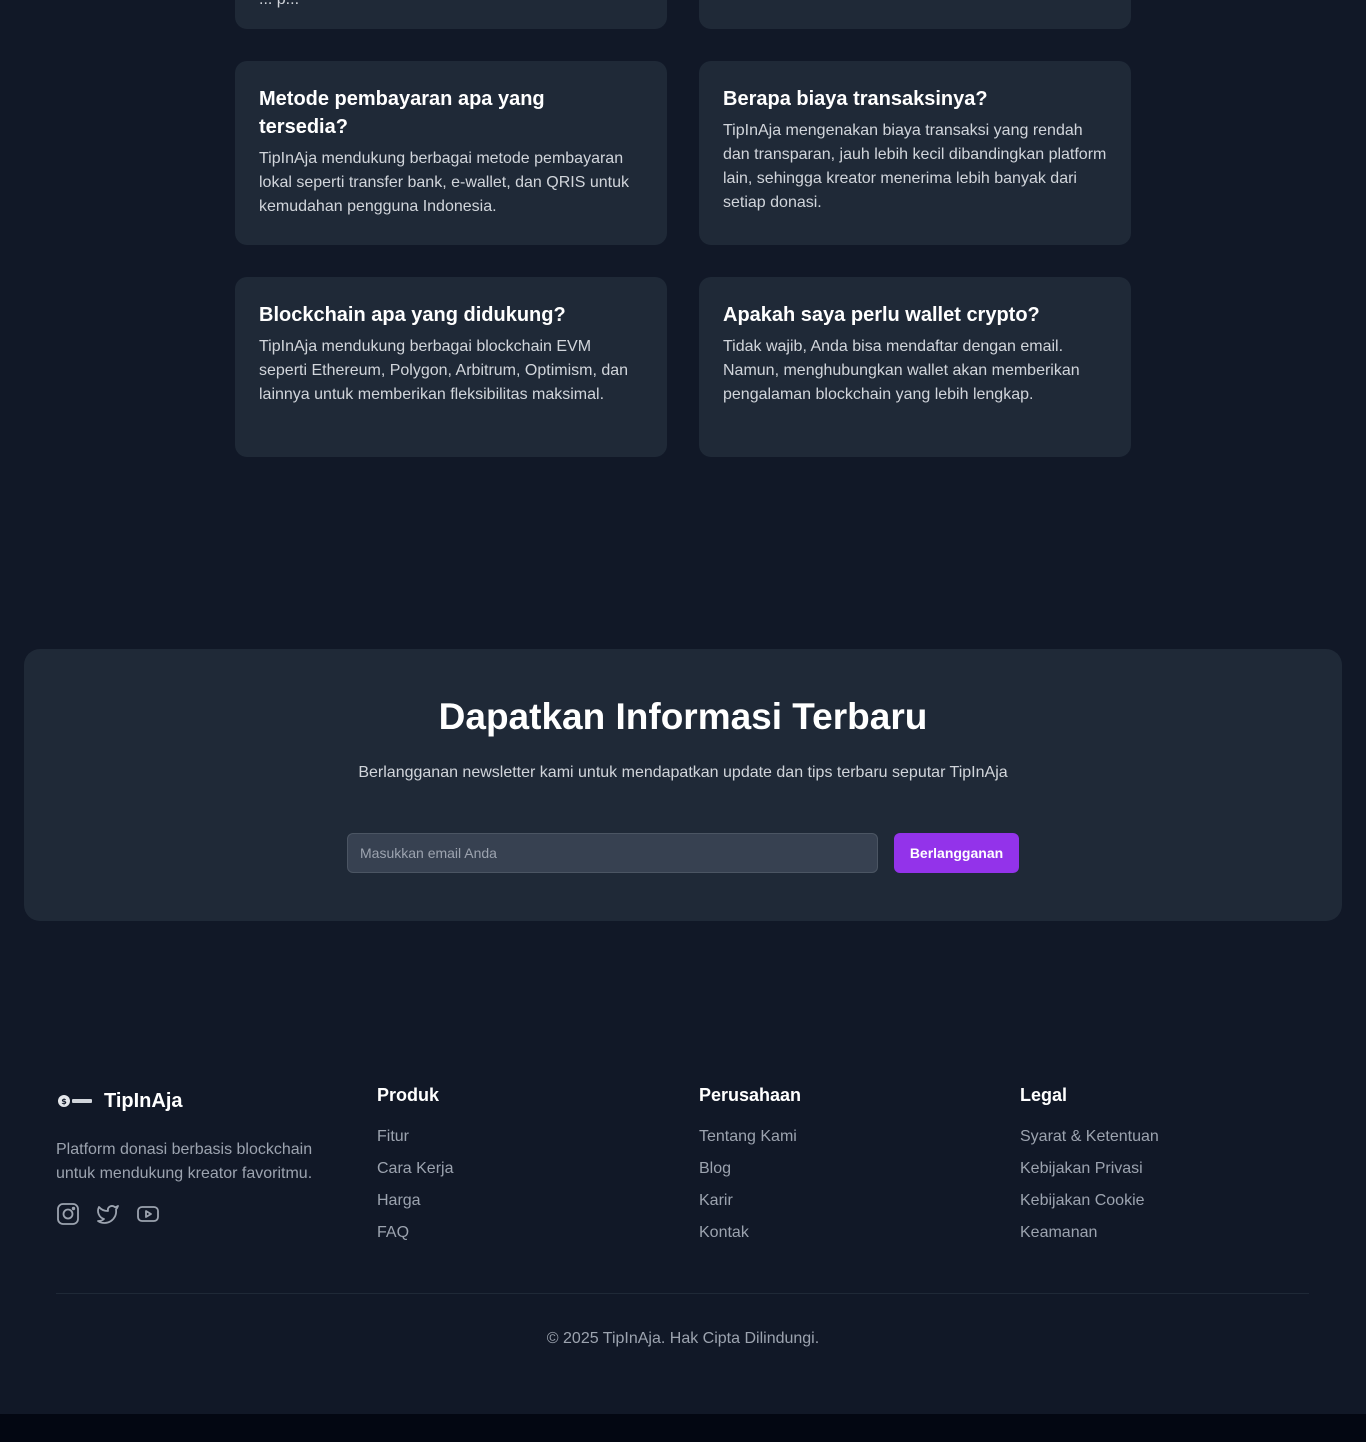 The width and height of the screenshot is (1366, 1442). Describe the element at coordinates (148, 1214) in the screenshot. I see `youtube-icon` at that location.